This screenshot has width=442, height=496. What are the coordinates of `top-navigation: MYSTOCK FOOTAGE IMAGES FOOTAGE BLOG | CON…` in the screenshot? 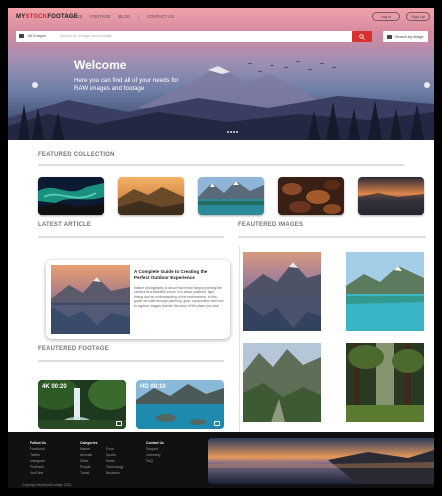 It's located at (221, 17).